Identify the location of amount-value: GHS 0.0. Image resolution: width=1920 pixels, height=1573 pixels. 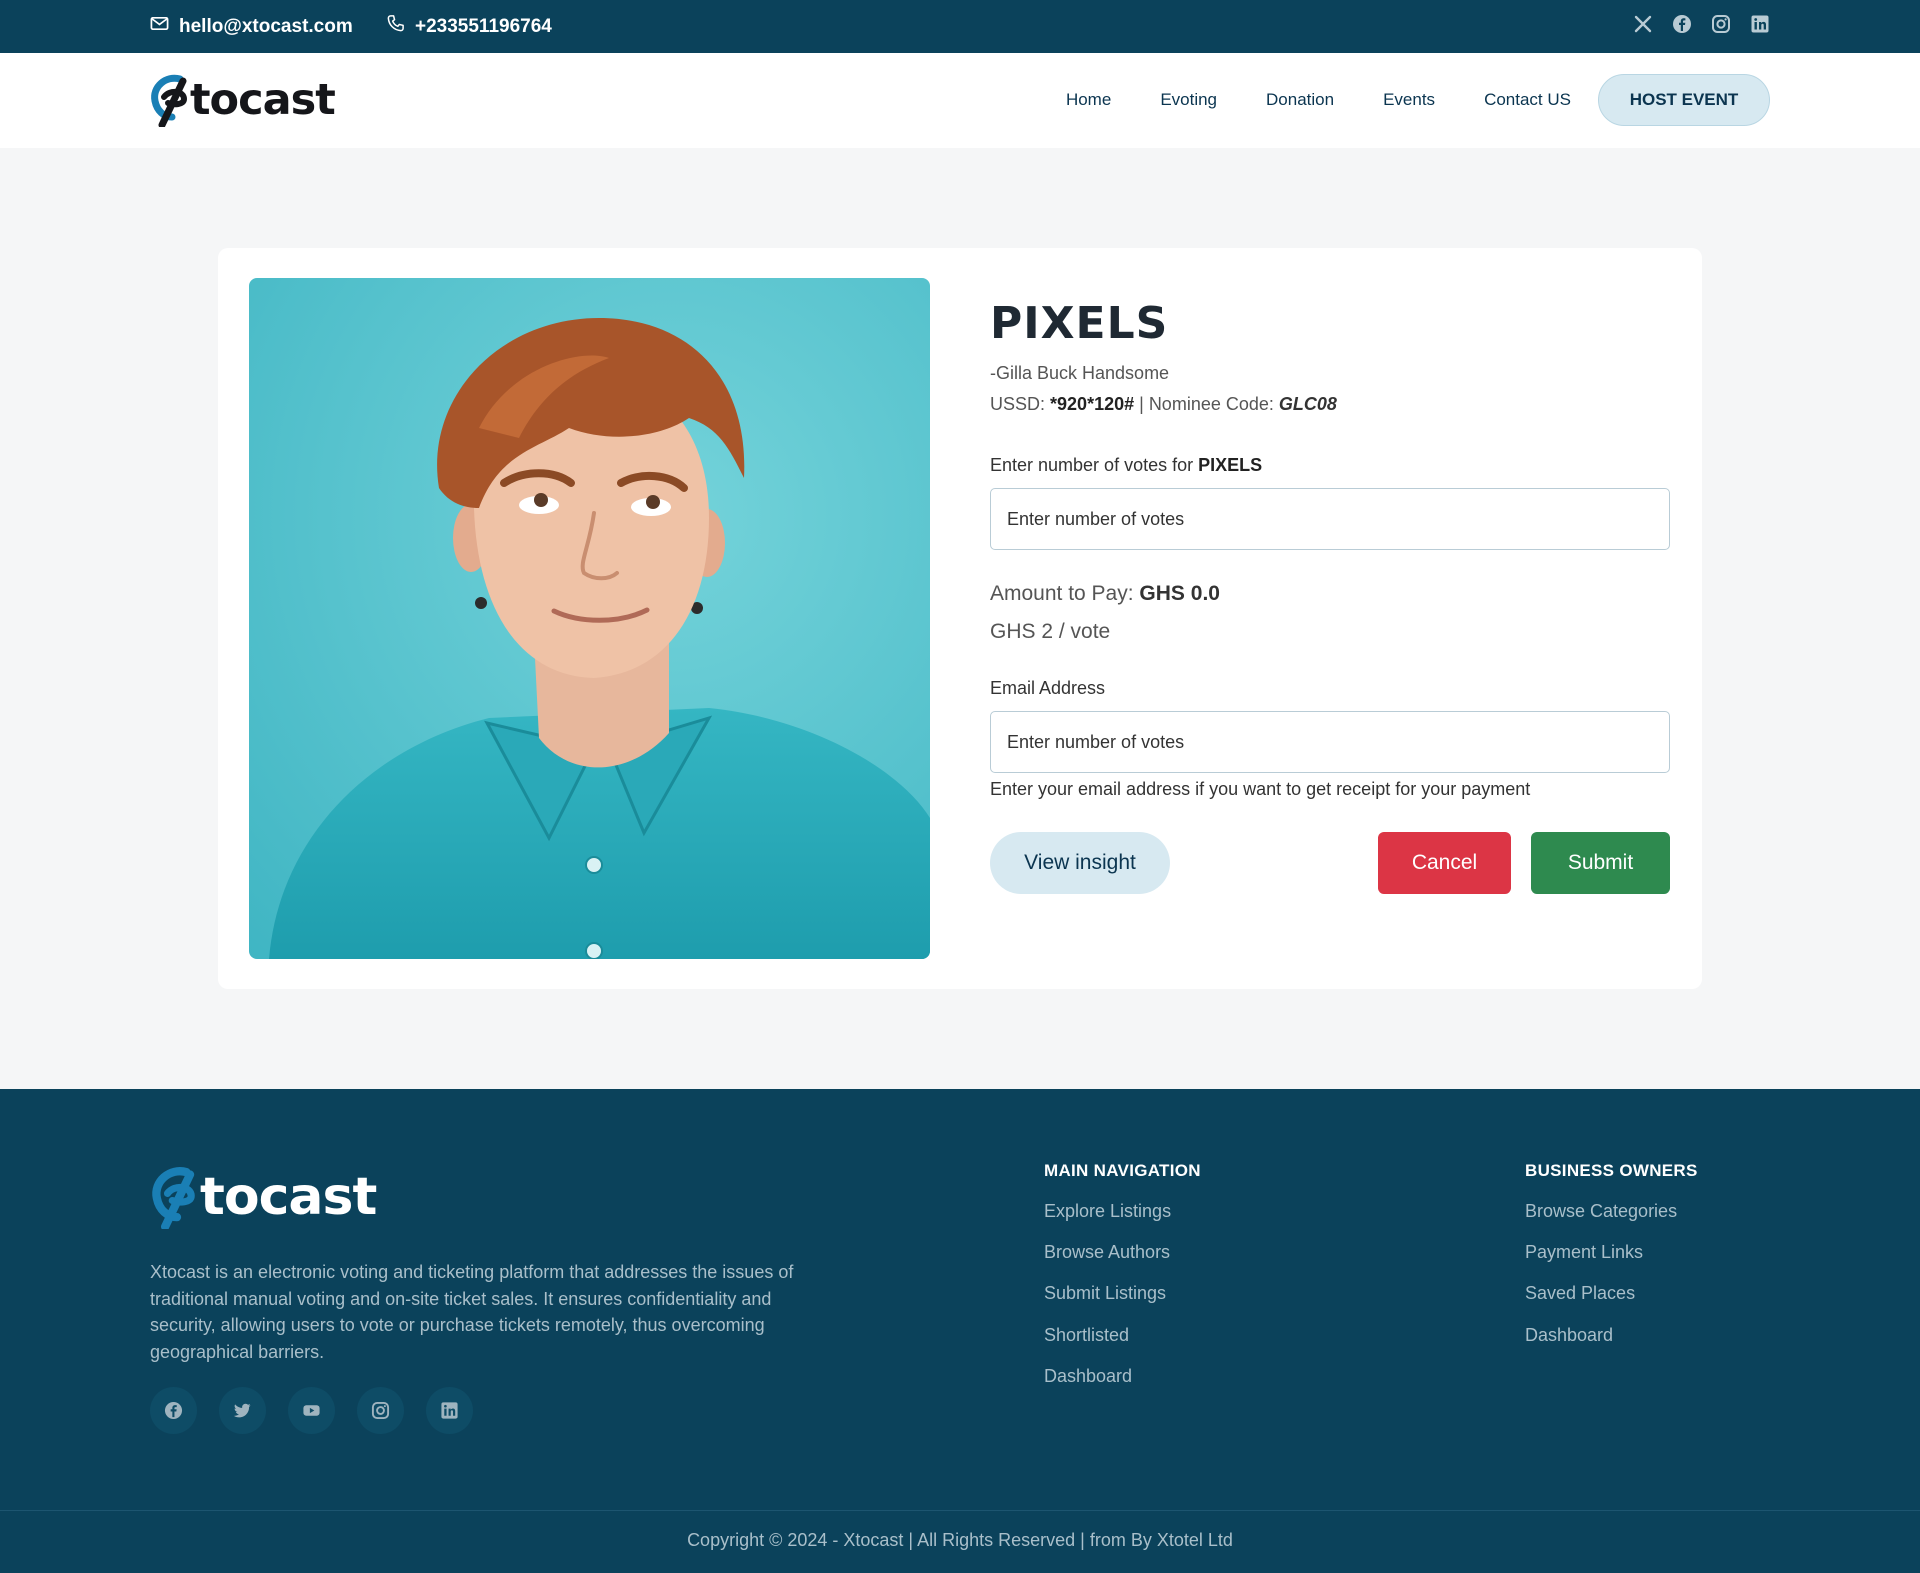
(1179, 593).